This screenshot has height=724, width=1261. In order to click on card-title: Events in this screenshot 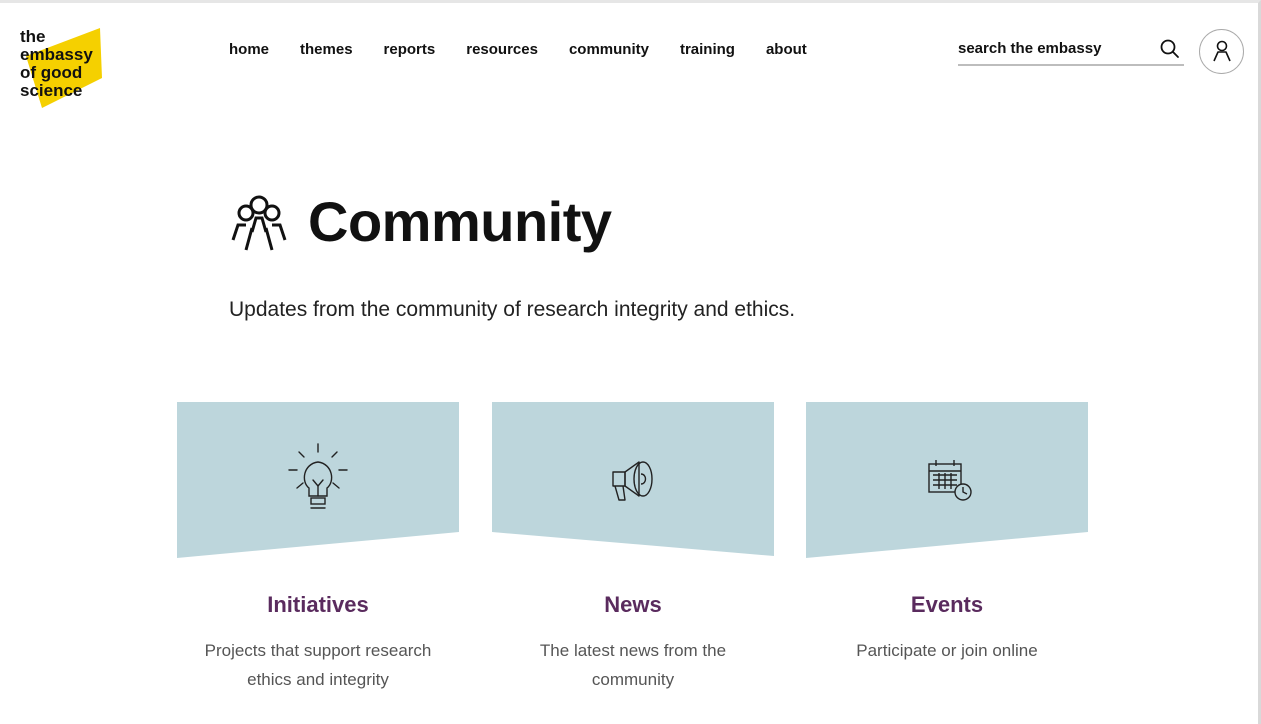, I will do `click(947, 605)`.